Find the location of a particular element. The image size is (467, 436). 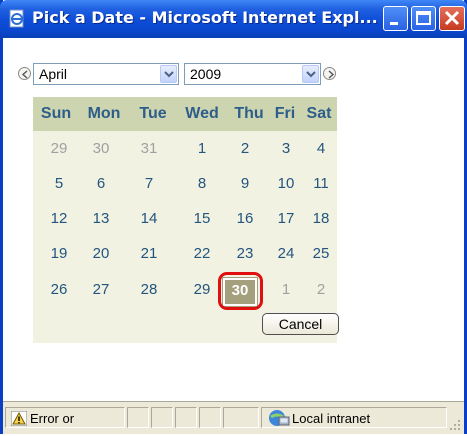

calendar-day-other-month: 31 is located at coordinates (149, 148).